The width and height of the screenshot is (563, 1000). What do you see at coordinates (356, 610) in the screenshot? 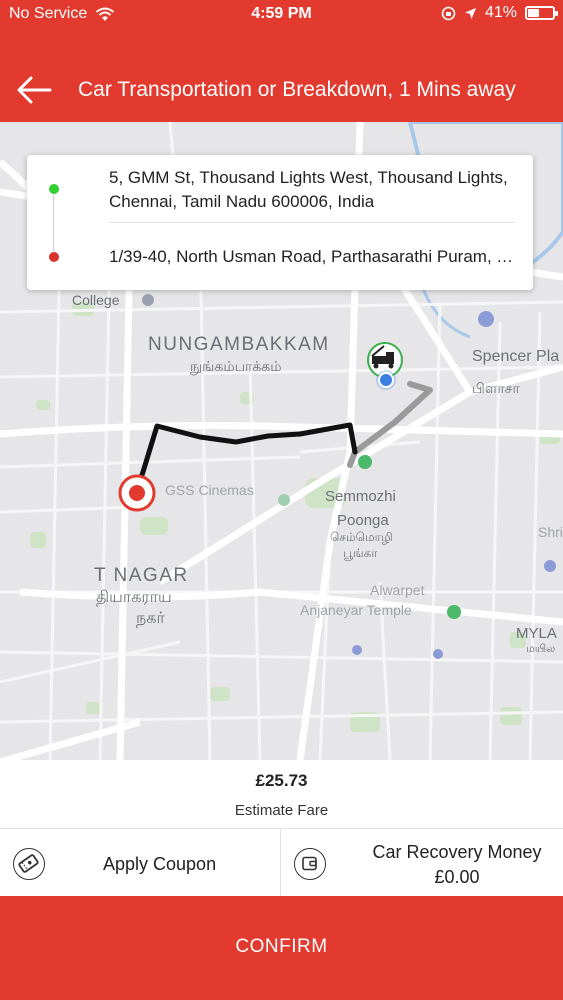
I see `map-label-anjaneyar: Anjaneyar Temple` at bounding box center [356, 610].